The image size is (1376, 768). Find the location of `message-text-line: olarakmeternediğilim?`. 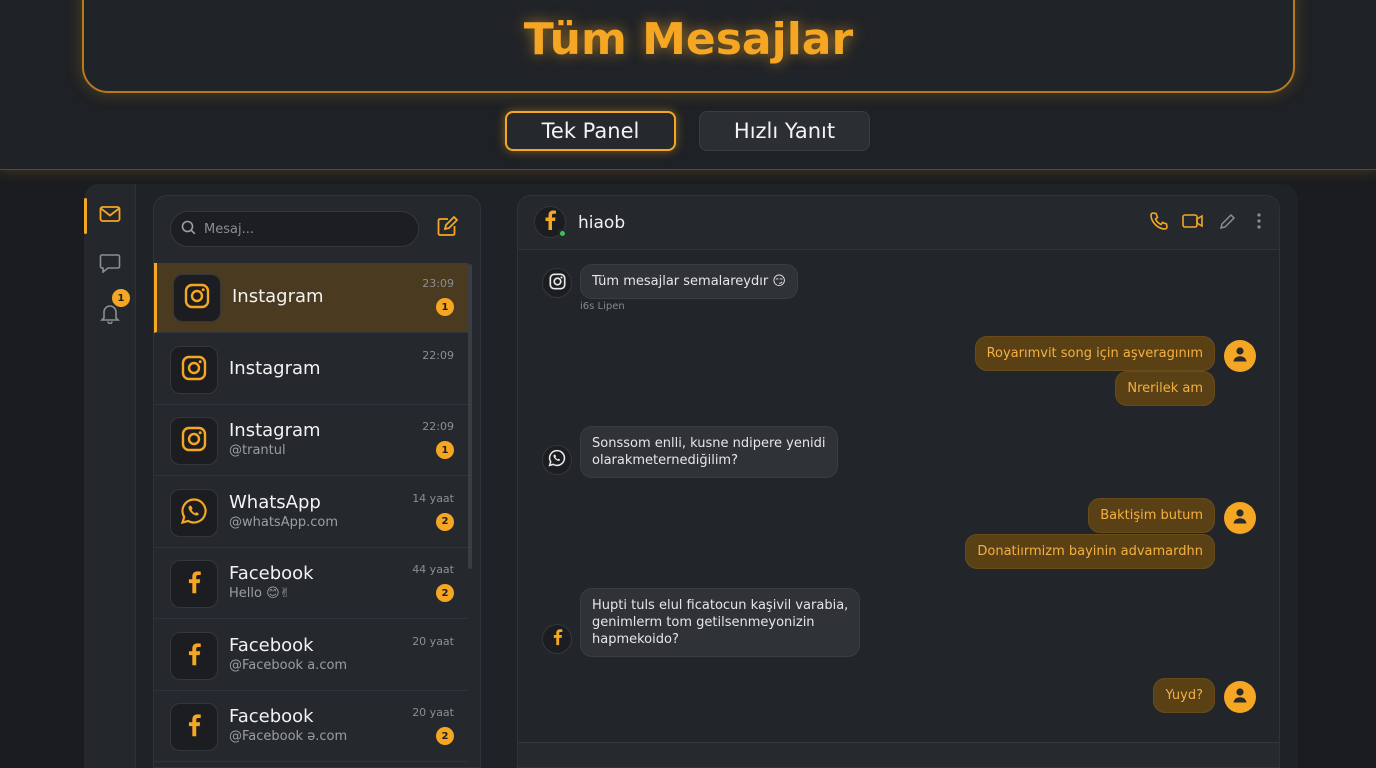

message-text-line: olarakmeternediğilim? is located at coordinates (665, 460).